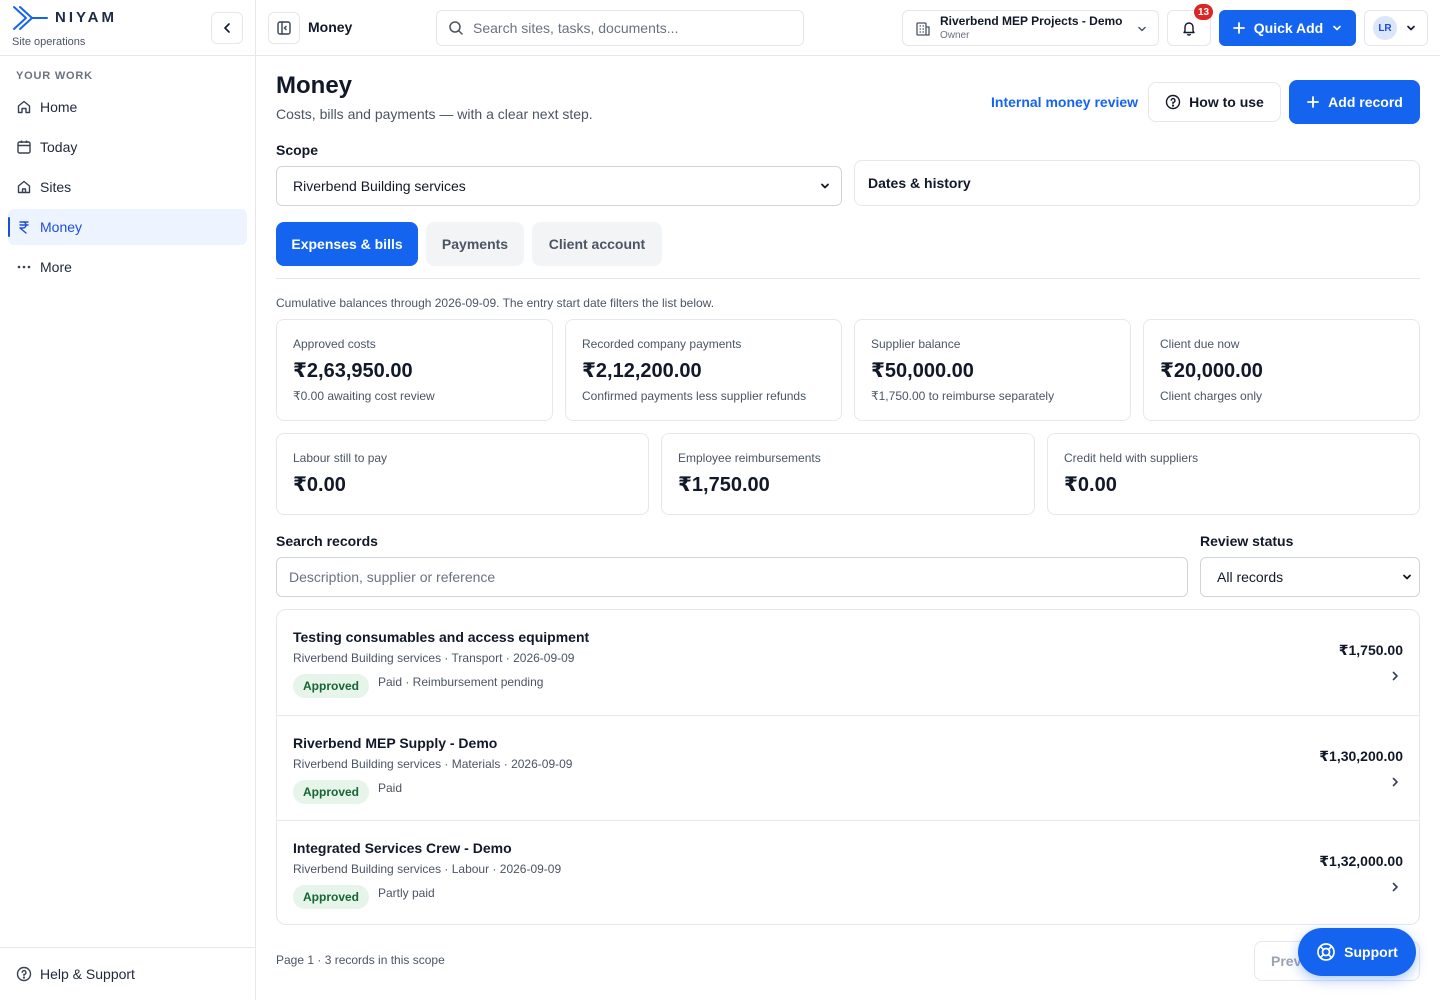  What do you see at coordinates (922, 371) in the screenshot?
I see `card-value: ₹50,000.00` at bounding box center [922, 371].